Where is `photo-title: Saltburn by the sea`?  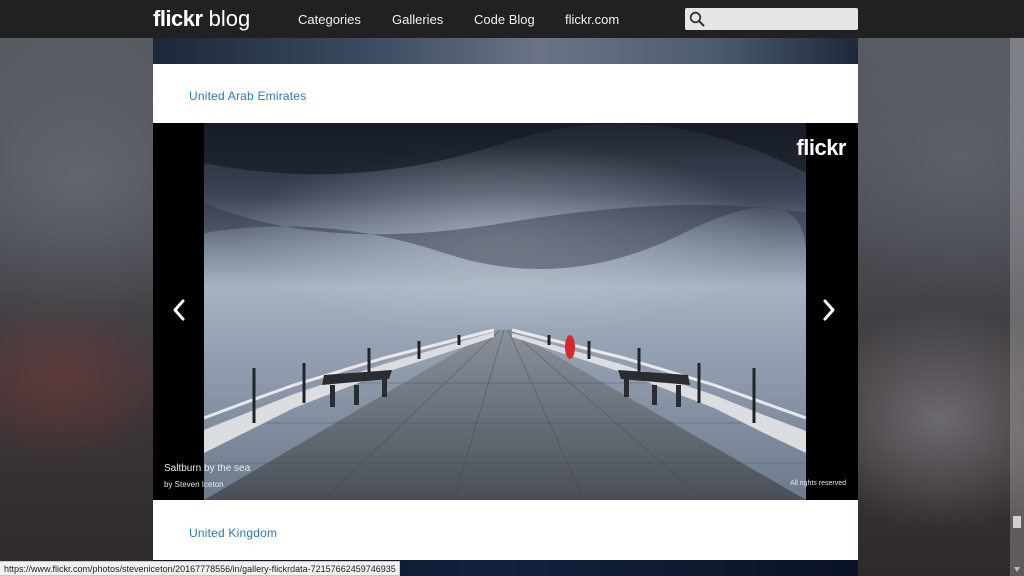 photo-title: Saltburn by the sea is located at coordinates (207, 468).